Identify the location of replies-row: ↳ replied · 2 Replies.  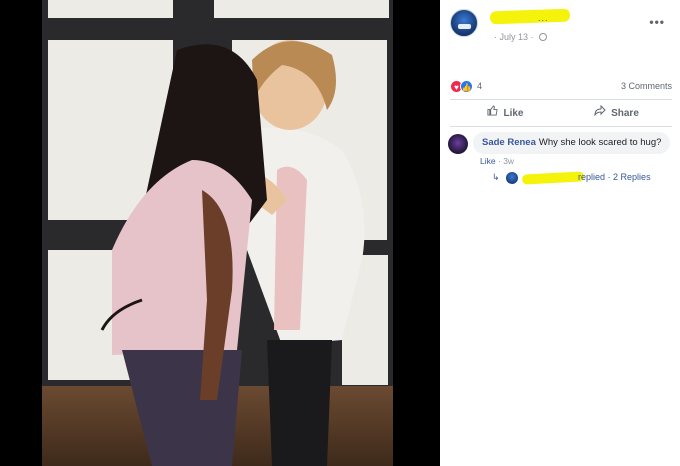
(582, 178).